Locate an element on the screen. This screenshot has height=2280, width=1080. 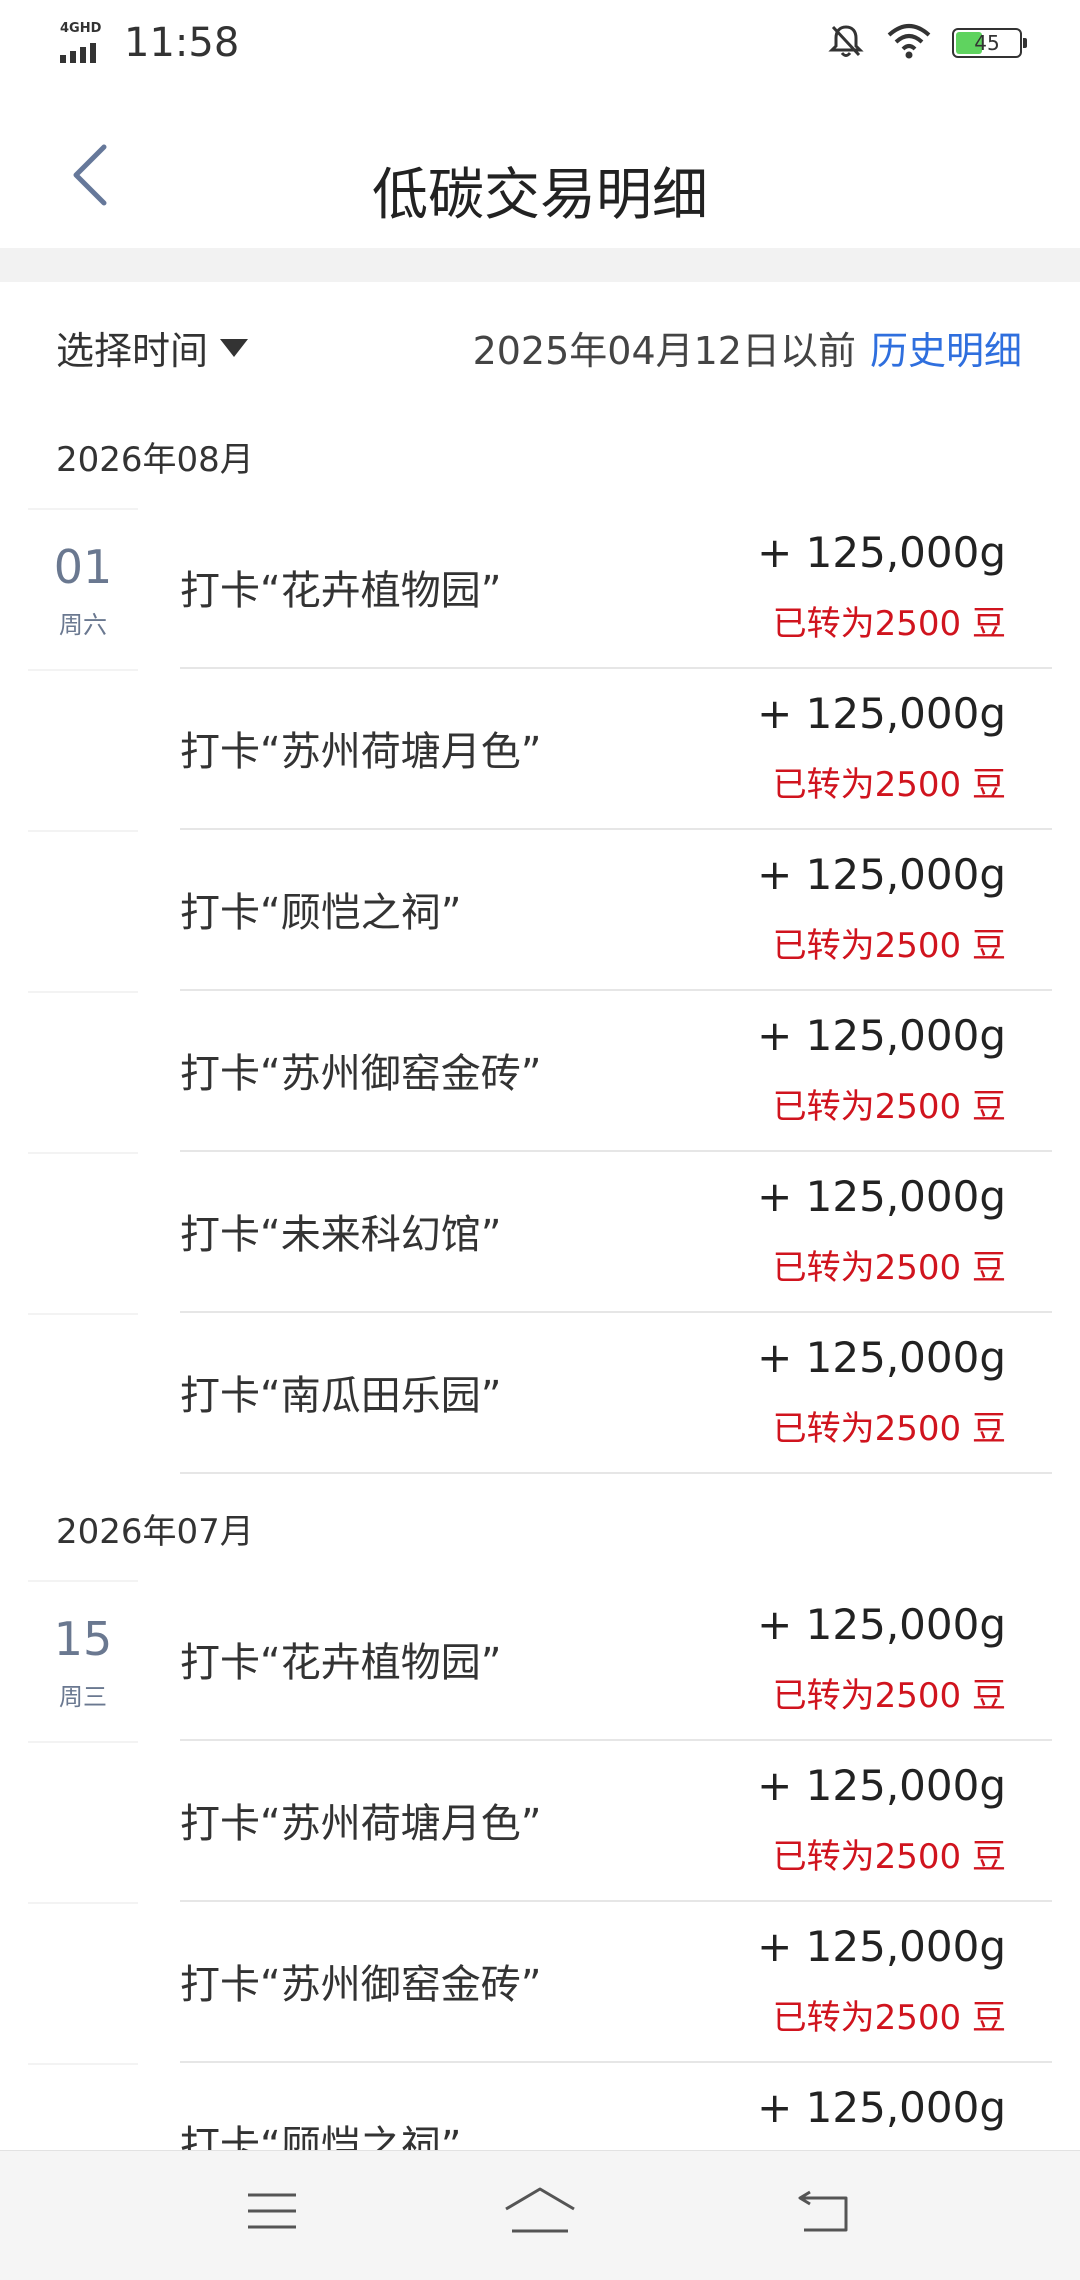
menu-button is located at coordinates (272, 2211).